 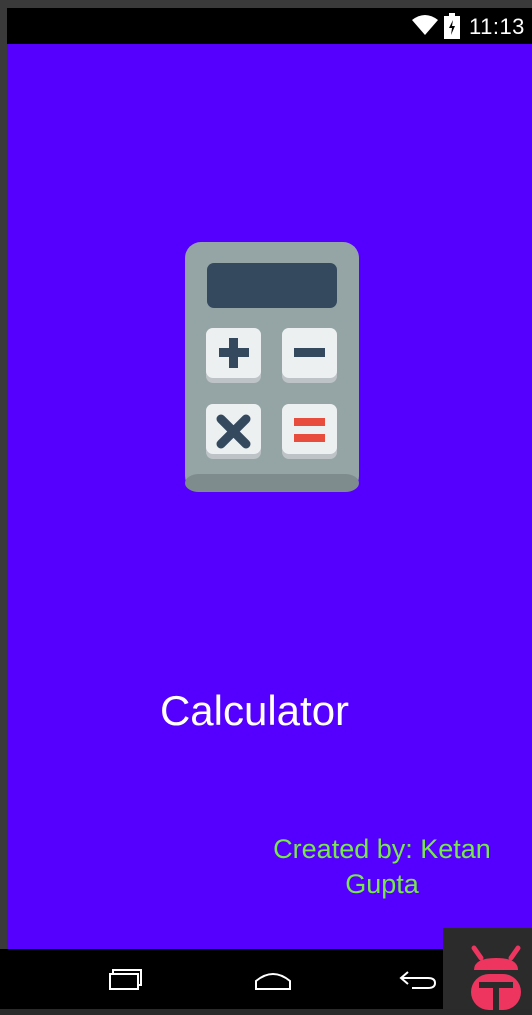 I want to click on back-icon, so click(x=418, y=980).